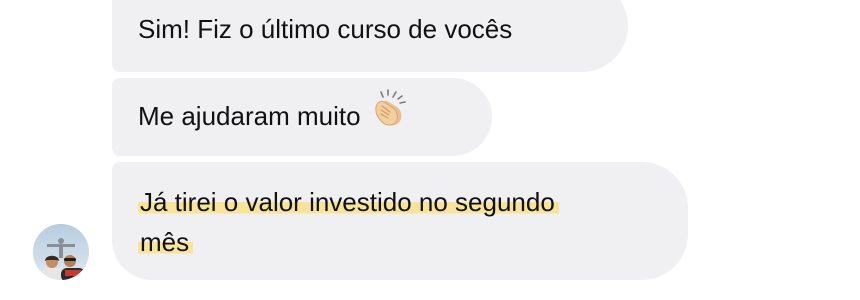 This screenshot has width=860, height=300. I want to click on highlighted-text: mês, so click(166, 242).